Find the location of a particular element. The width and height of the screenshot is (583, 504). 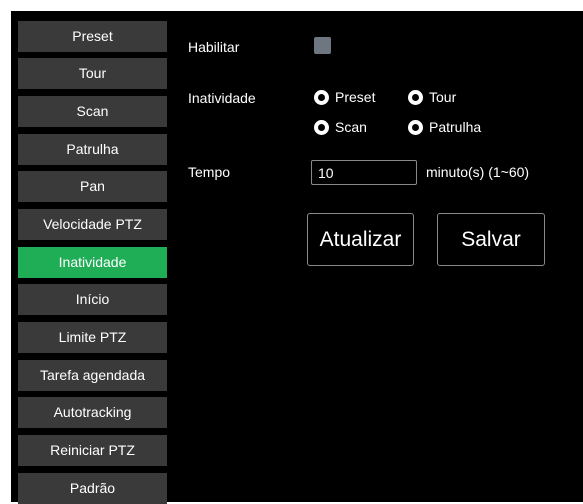

time-input is located at coordinates (364, 172).